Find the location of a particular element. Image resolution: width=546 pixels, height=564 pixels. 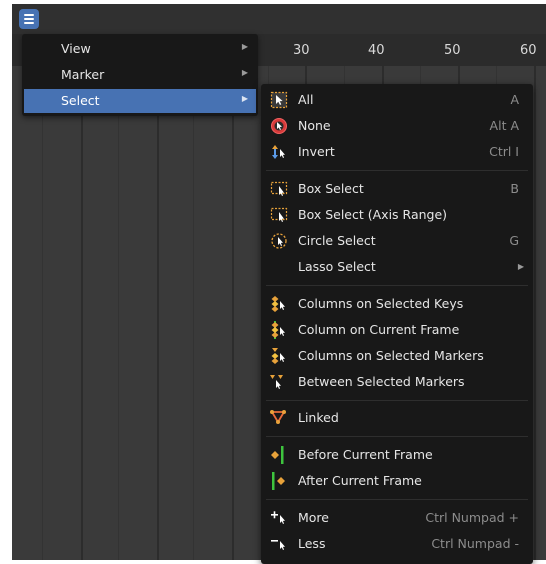

ruler-tick: 60 is located at coordinates (528, 50).